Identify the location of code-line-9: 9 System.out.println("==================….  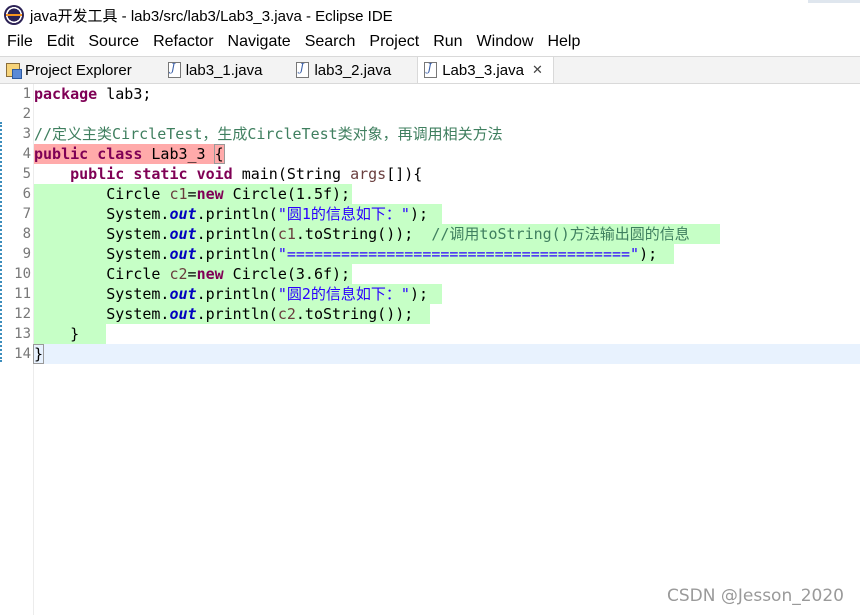
(430, 254).